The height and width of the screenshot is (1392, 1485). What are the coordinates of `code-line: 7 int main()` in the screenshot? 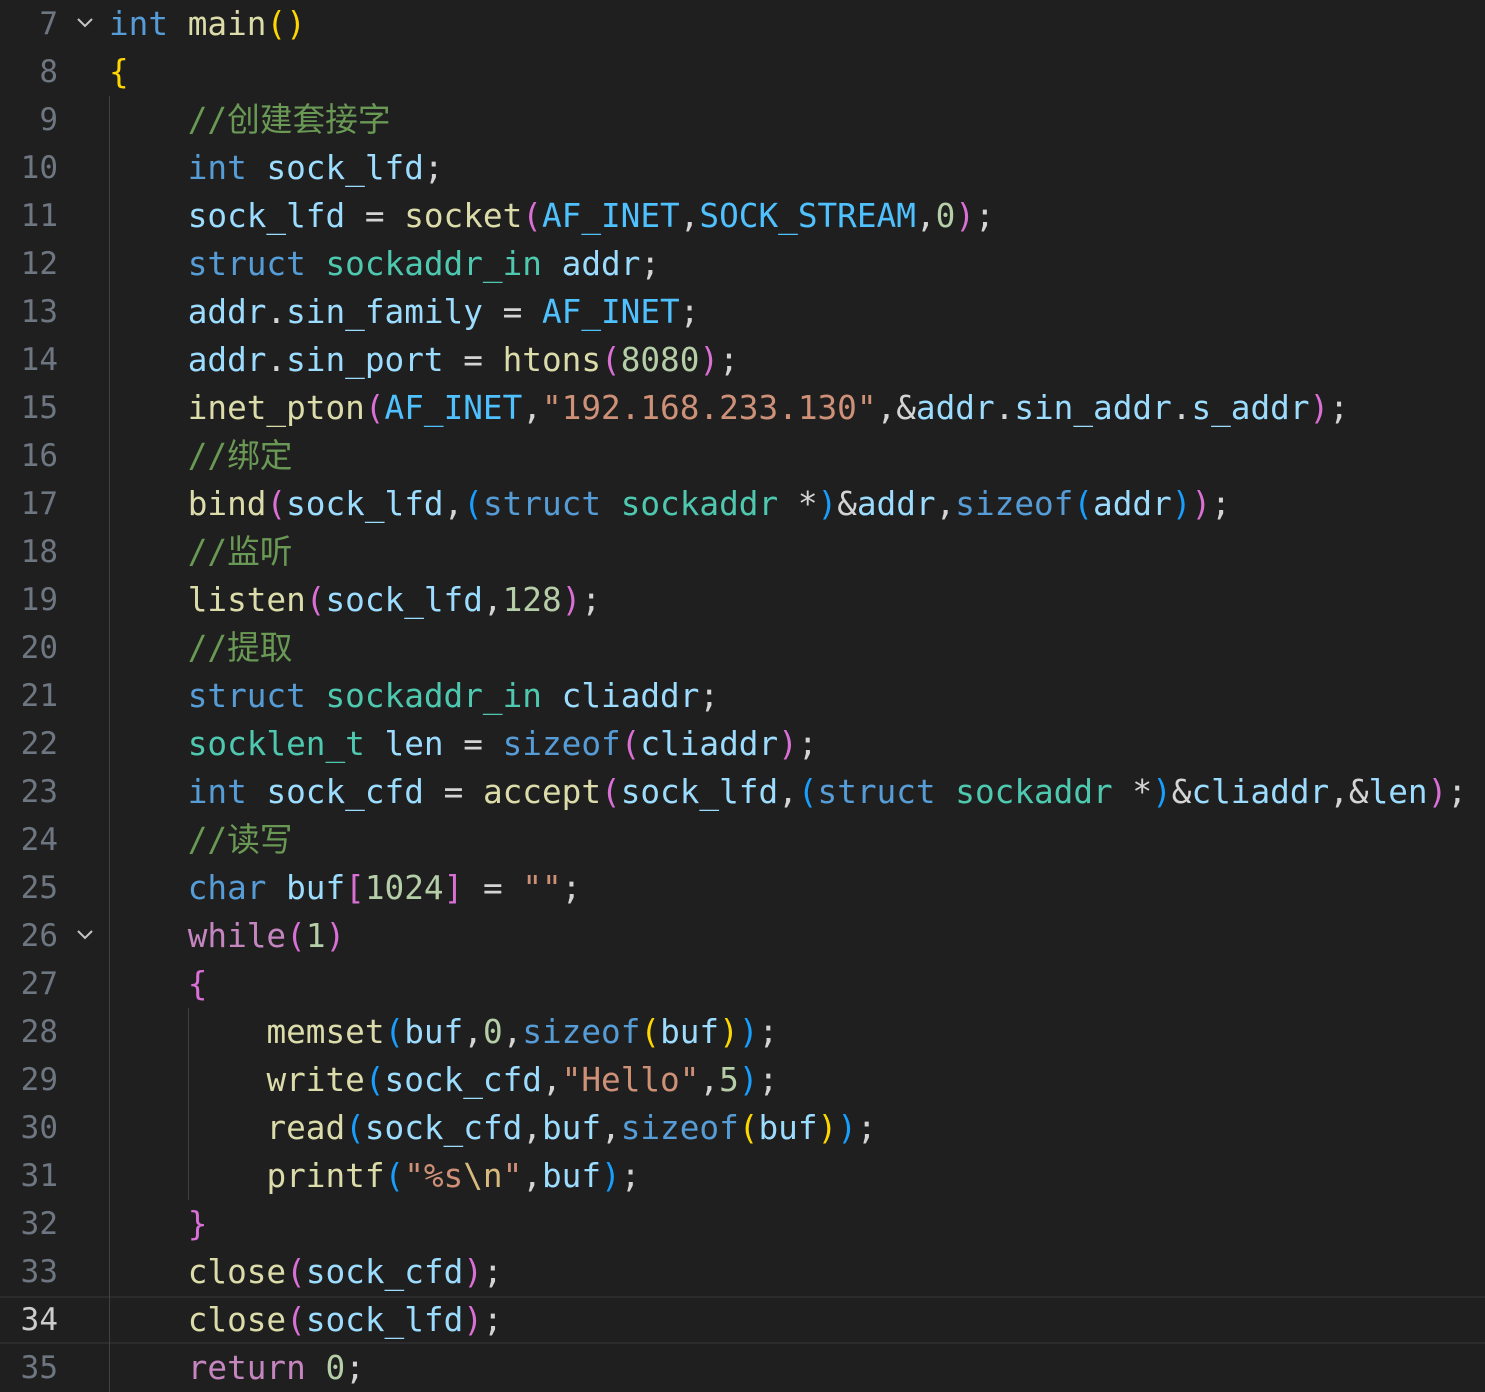 It's located at (742, 24).